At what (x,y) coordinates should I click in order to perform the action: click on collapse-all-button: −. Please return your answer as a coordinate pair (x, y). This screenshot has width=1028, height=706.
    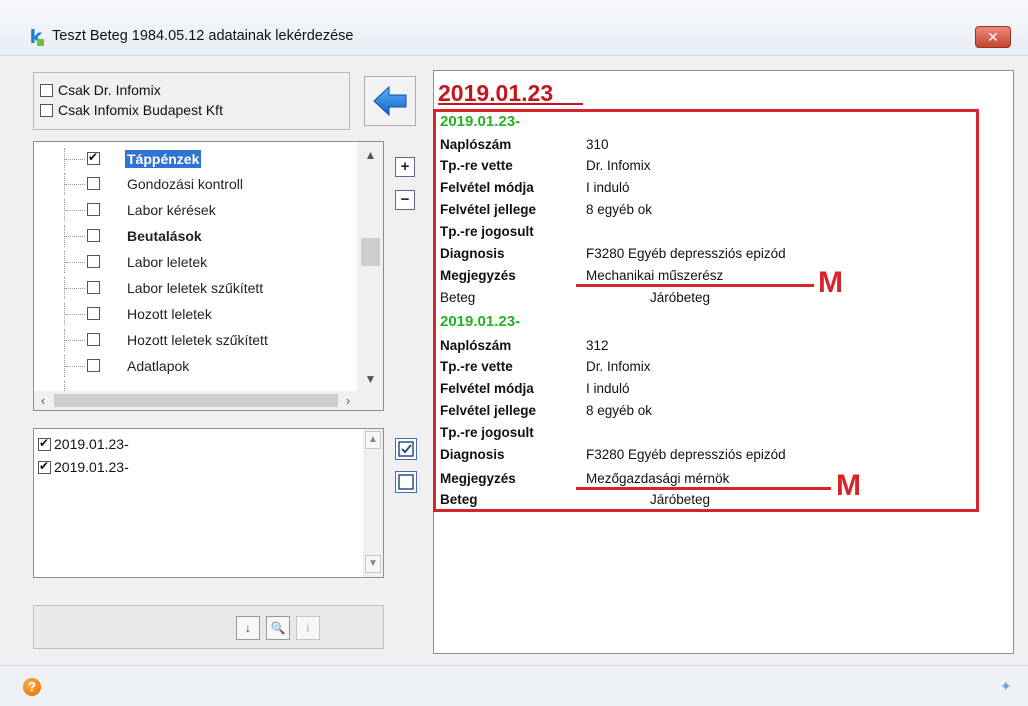
    Looking at the image, I should click on (405, 200).